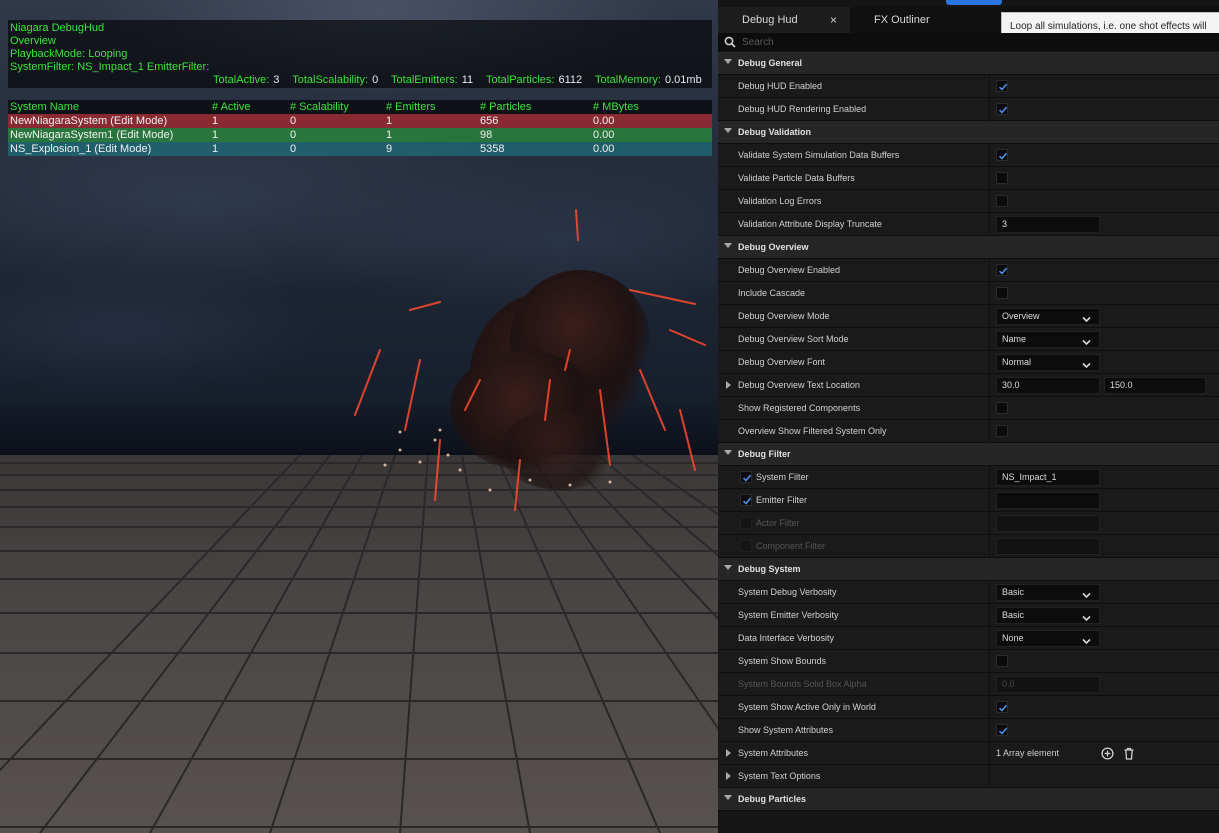  Describe the element at coordinates (1048, 638) in the screenshot. I see `dropdown: None` at that location.